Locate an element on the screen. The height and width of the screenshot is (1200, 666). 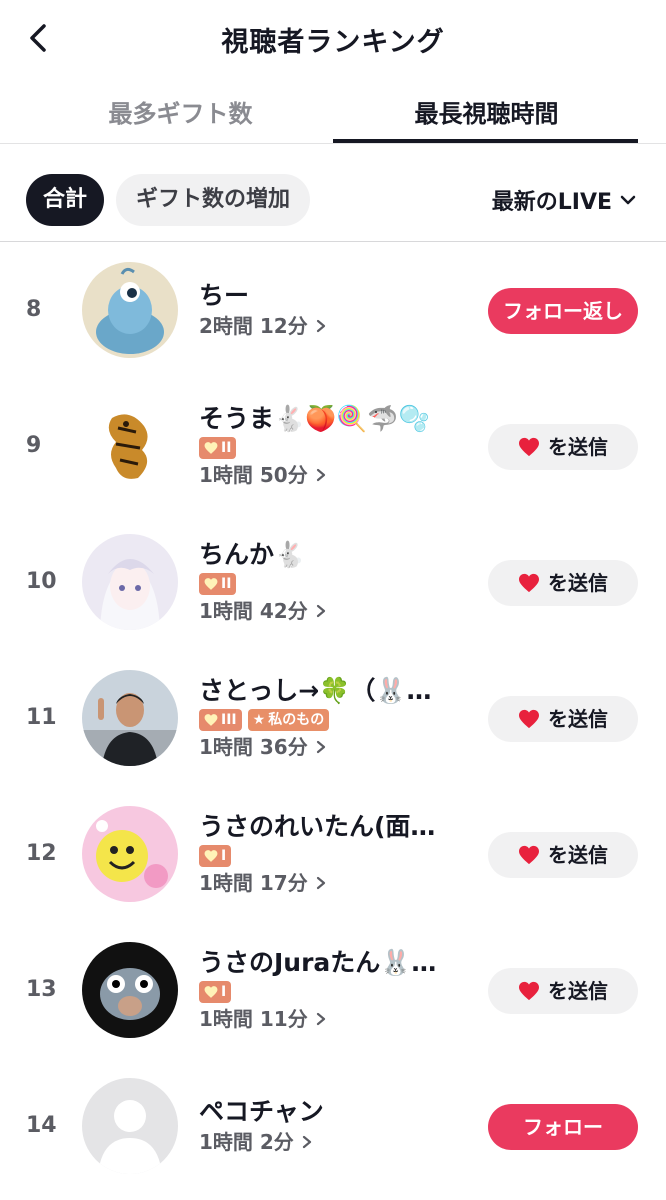
watch-duration: 1時間 36分 is located at coordinates (334, 747).